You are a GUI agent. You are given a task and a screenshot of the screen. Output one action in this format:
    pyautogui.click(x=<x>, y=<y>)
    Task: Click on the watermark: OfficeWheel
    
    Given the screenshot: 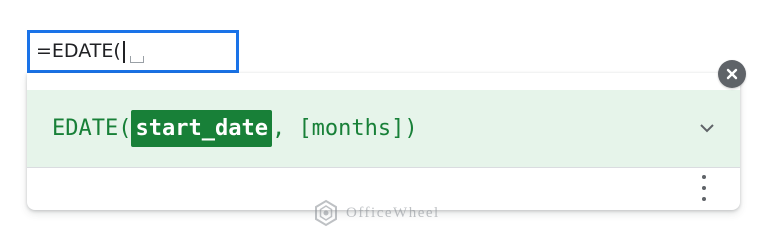 What is the action you would take?
    pyautogui.click(x=376, y=213)
    